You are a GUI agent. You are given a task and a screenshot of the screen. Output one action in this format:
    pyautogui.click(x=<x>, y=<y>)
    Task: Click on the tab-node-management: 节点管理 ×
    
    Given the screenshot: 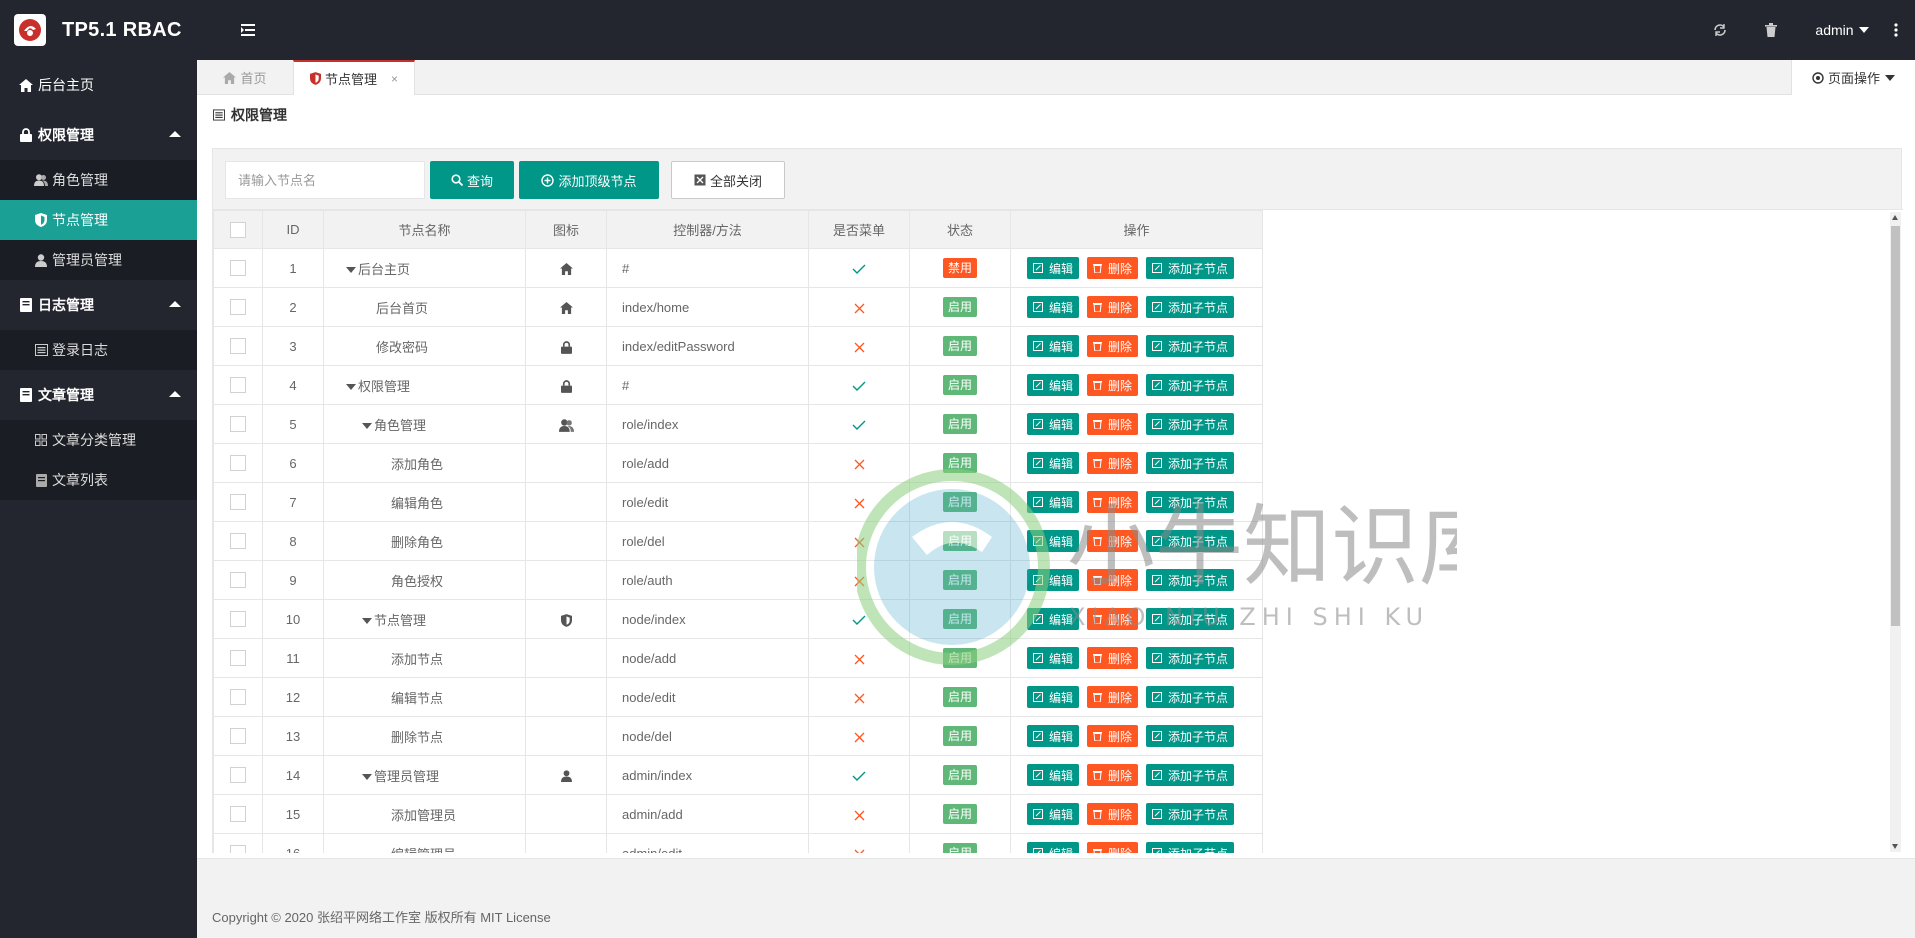 What is the action you would take?
    pyautogui.click(x=354, y=77)
    